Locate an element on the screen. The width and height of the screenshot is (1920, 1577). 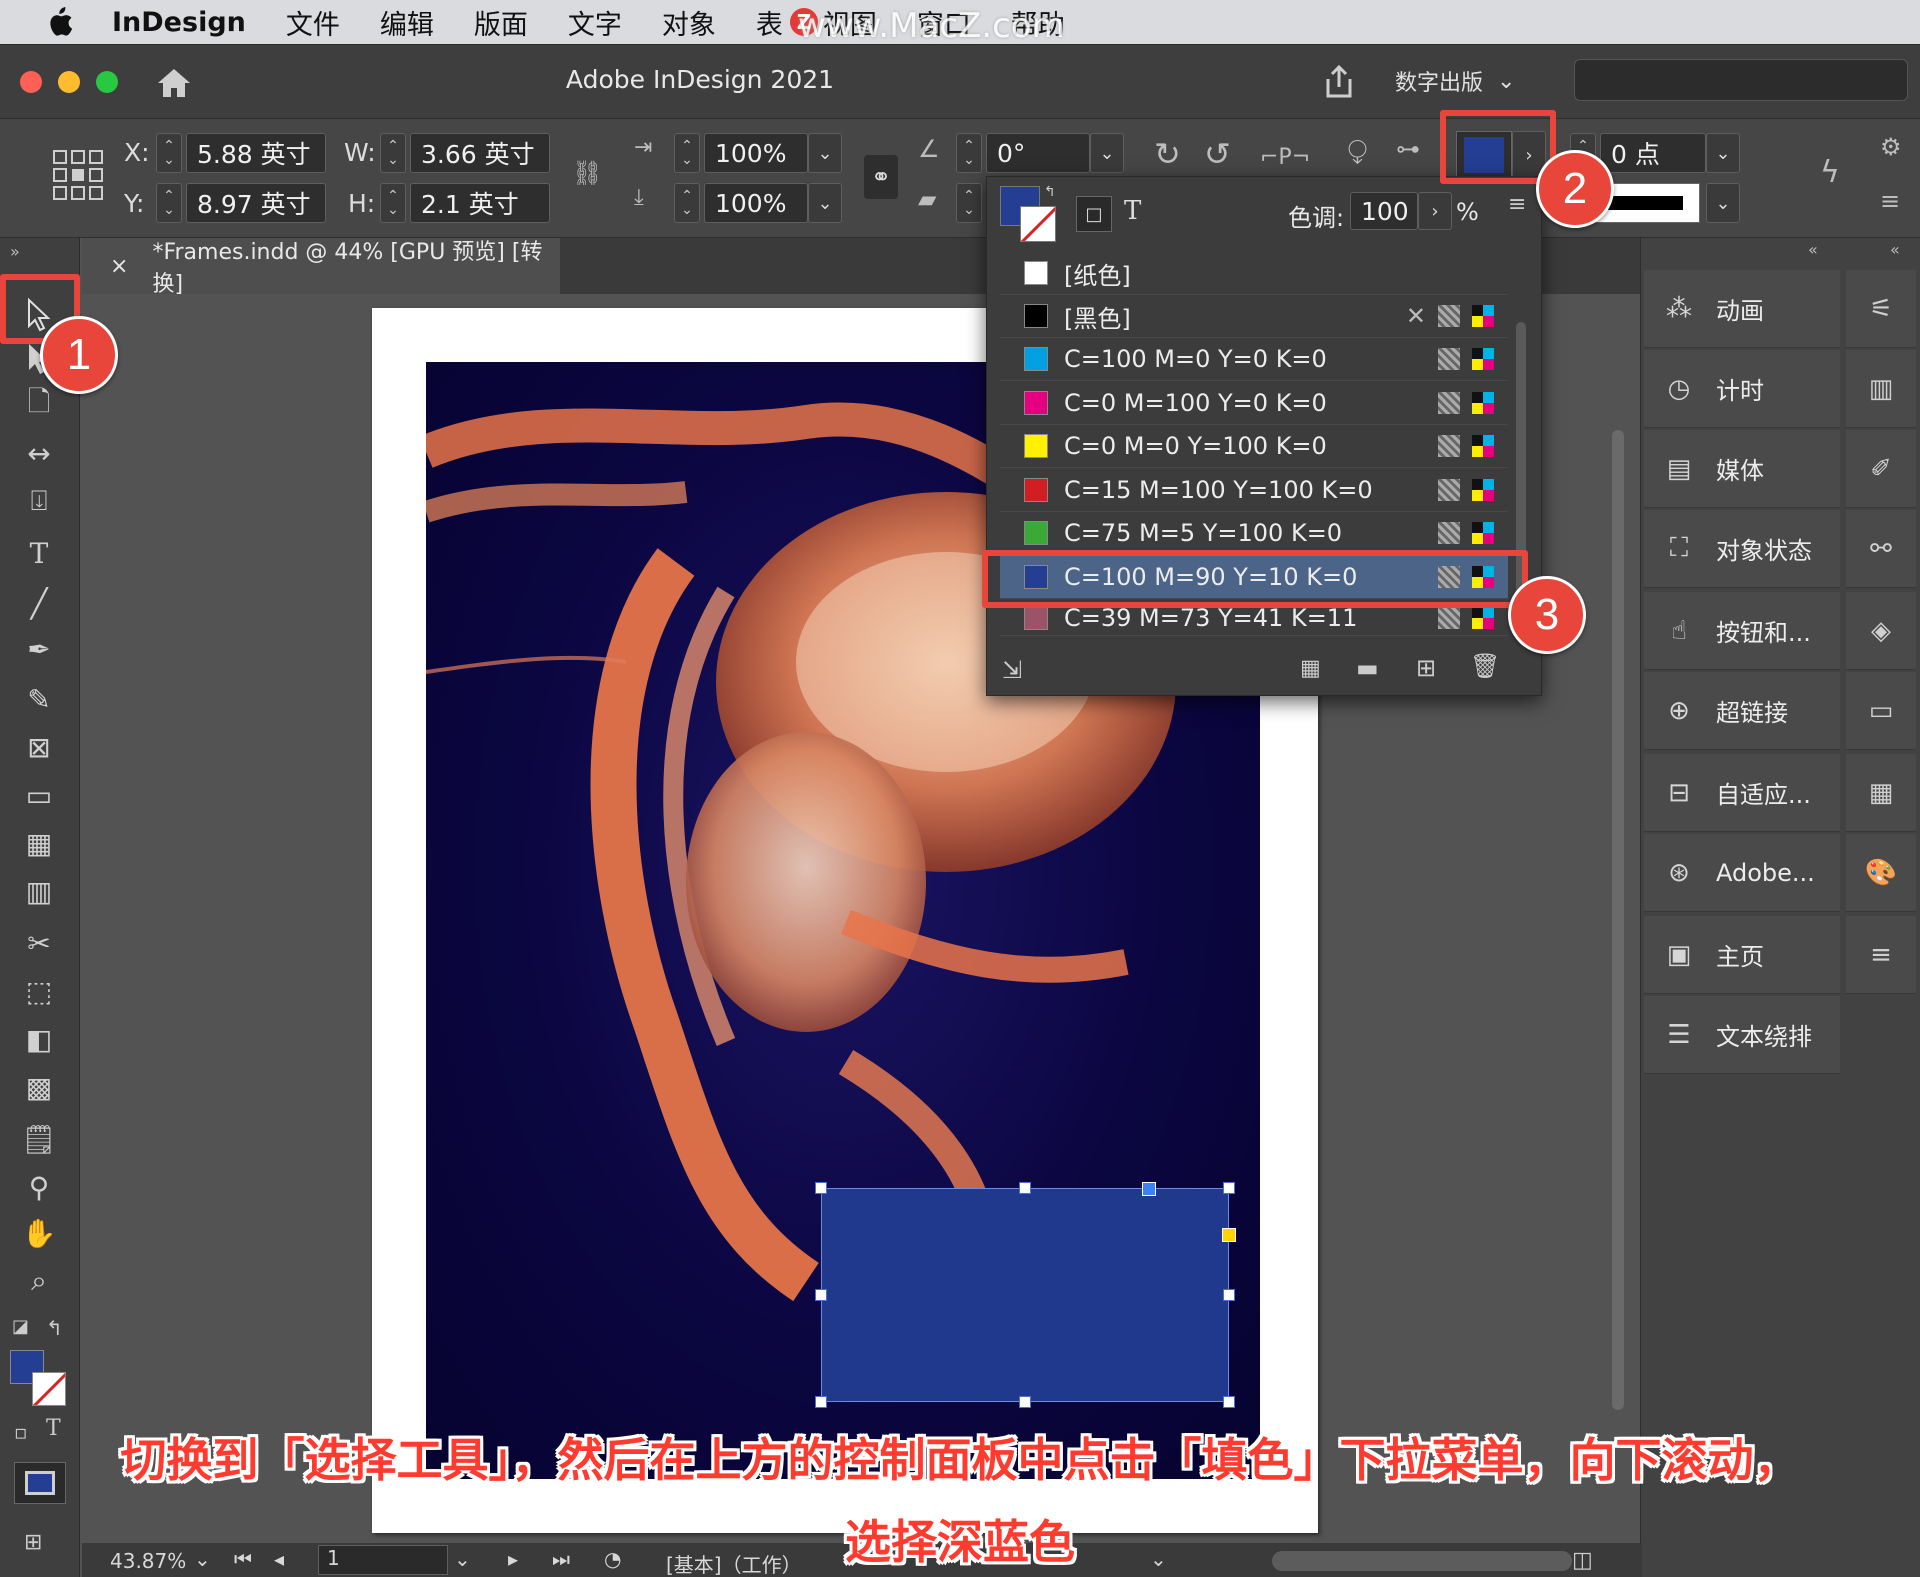
gradient-swatch-tool-icon: ◧ is located at coordinates (39, 1039).